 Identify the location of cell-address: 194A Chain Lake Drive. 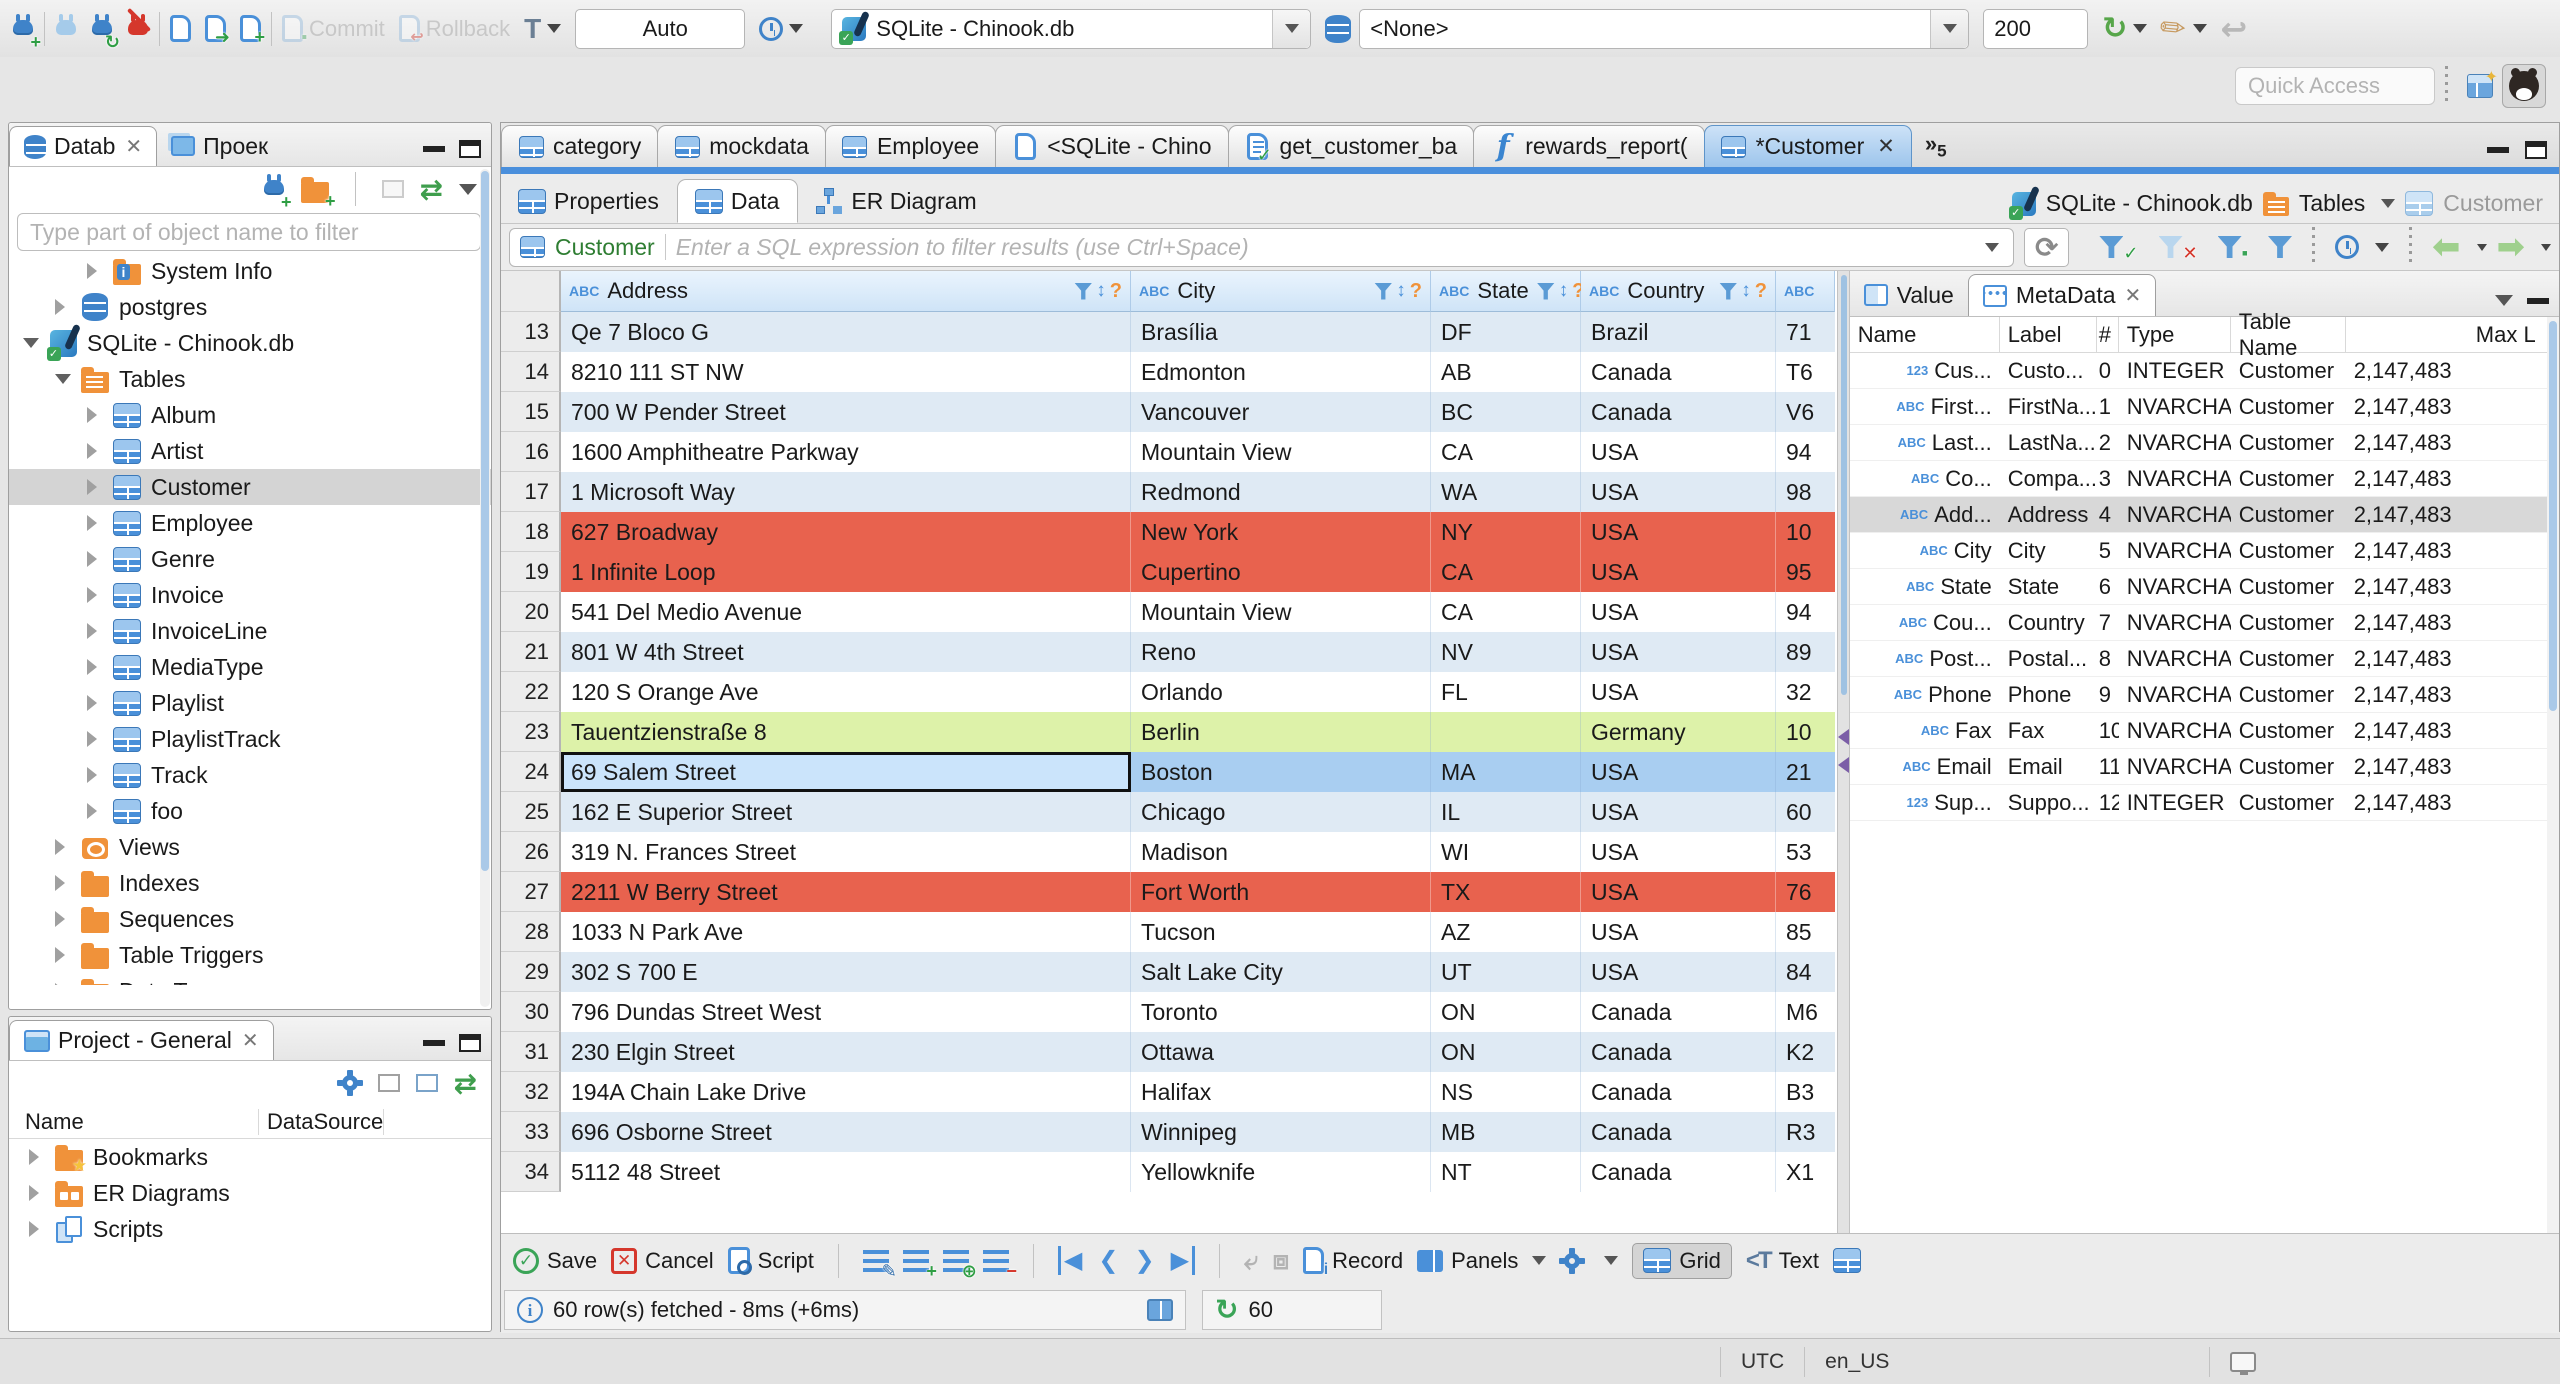
(846, 1092).